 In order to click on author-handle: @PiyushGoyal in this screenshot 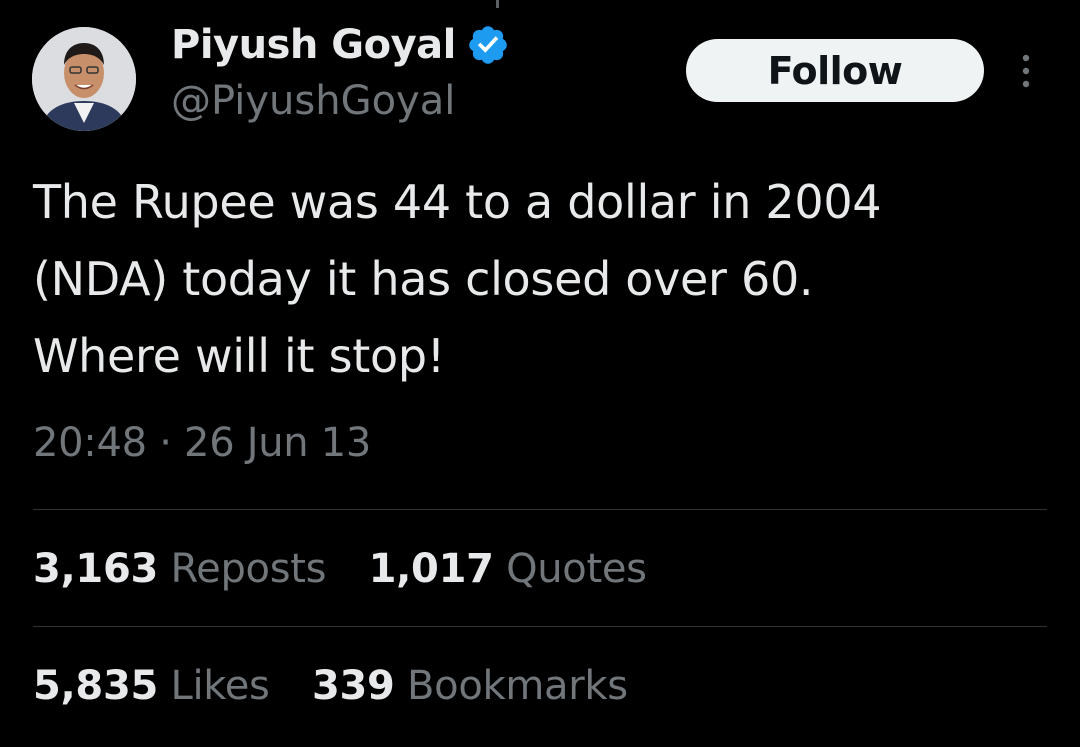, I will do `click(313, 101)`.